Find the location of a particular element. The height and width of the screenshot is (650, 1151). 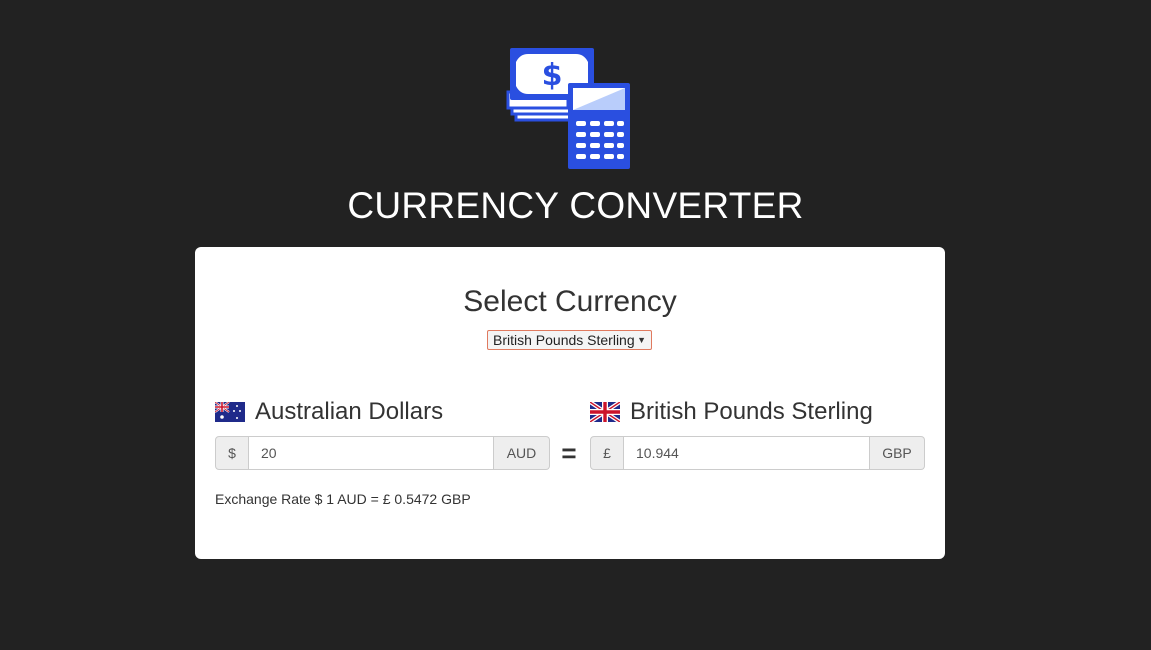

select-currency-heading: Select Currency is located at coordinates (570, 301).